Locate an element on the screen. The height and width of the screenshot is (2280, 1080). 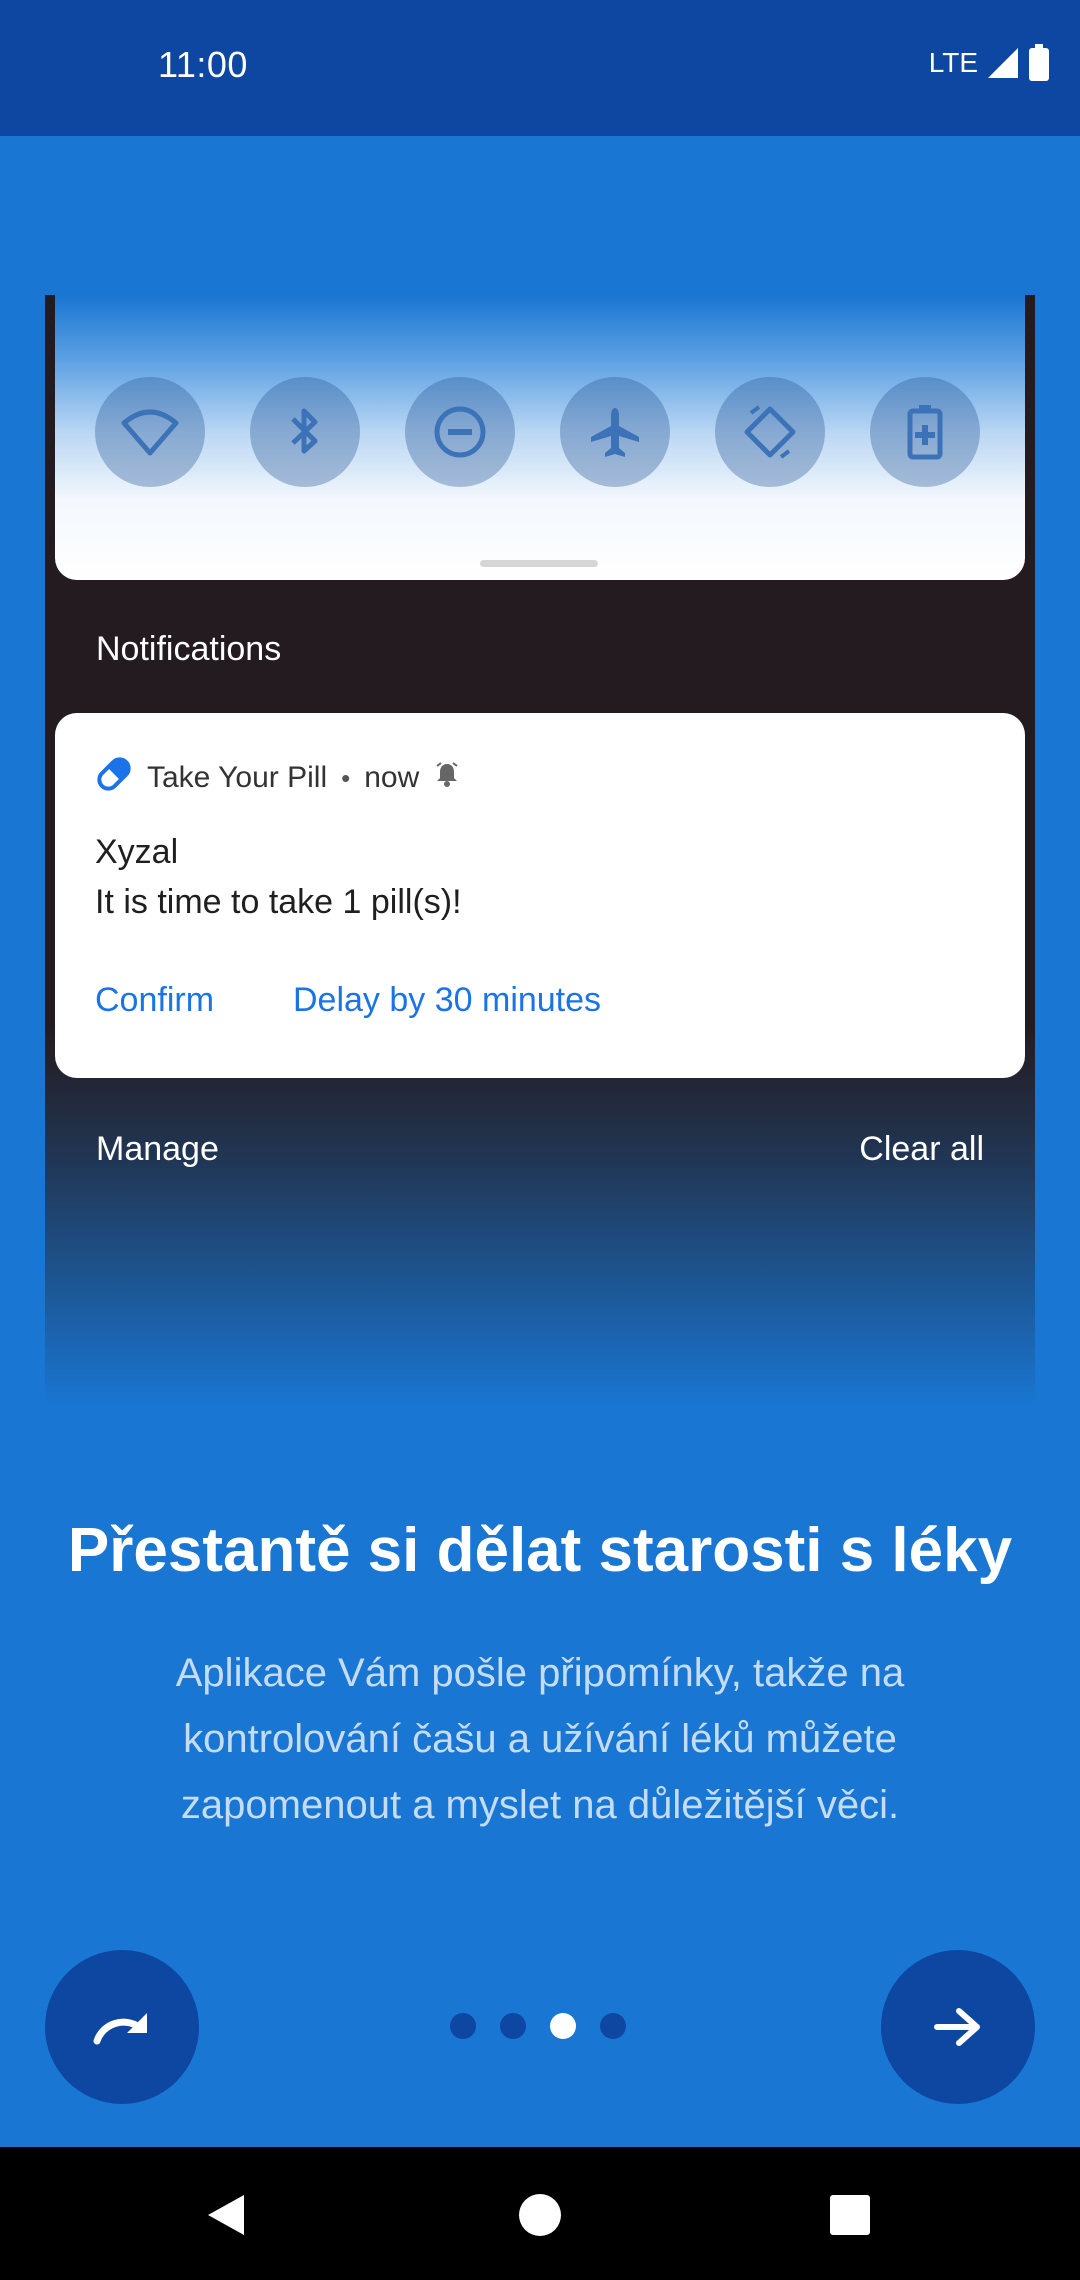
notifications-header: Notifications is located at coordinates (189, 649).